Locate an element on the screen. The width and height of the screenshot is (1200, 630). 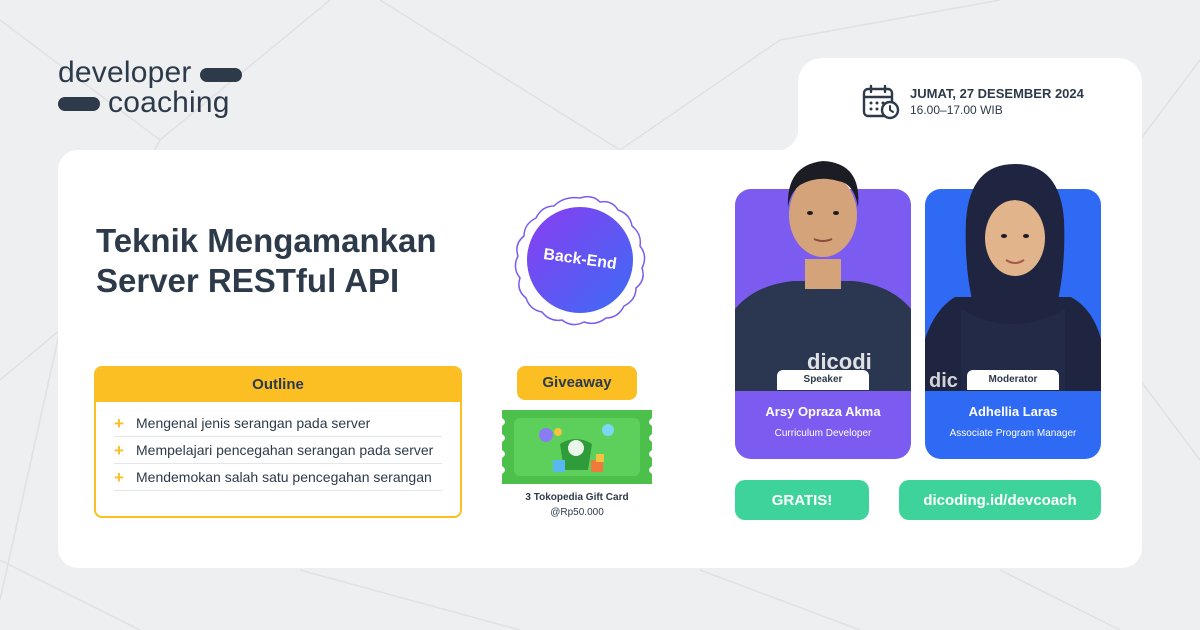
badge-label: Back-End is located at coordinates (580, 259).